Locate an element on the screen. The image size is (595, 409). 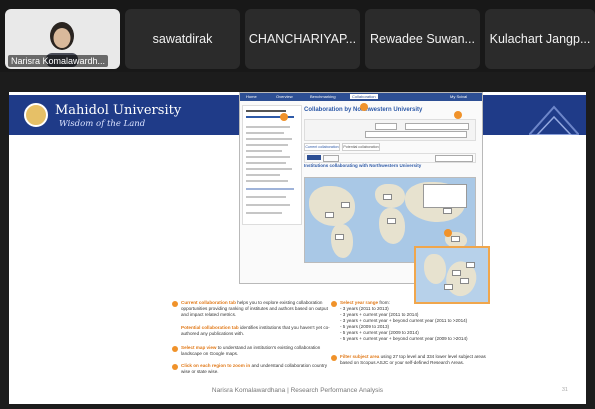
scival-nav-item-active: Collaboration is located at coordinates (364, 96).